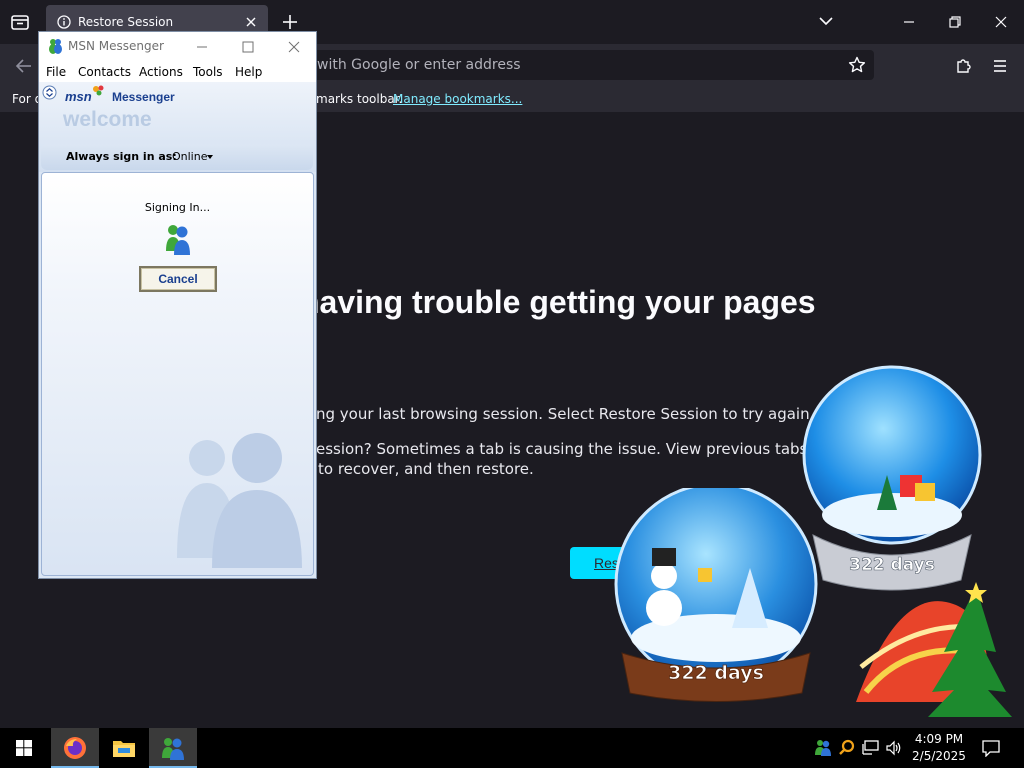 The height and width of the screenshot is (768, 1024). Describe the element at coordinates (178, 279) in the screenshot. I see `cancel-button: Cancel` at that location.